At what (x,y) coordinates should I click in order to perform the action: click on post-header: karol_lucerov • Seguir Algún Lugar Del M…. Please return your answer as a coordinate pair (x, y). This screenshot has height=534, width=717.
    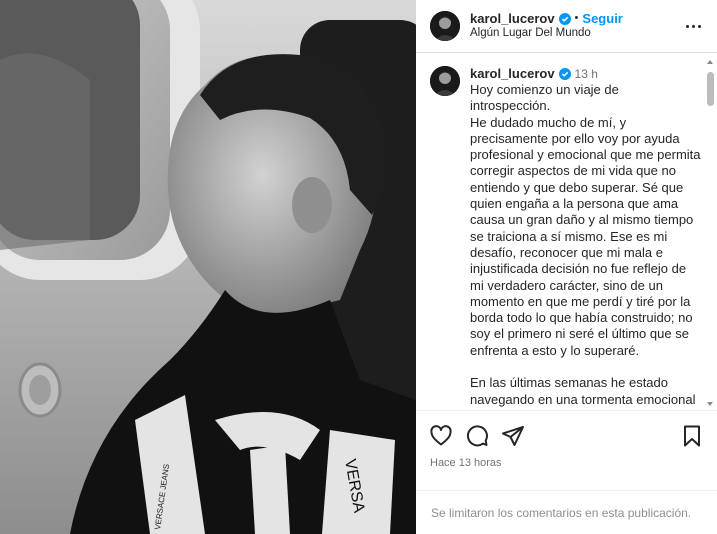
    Looking at the image, I should click on (566, 26).